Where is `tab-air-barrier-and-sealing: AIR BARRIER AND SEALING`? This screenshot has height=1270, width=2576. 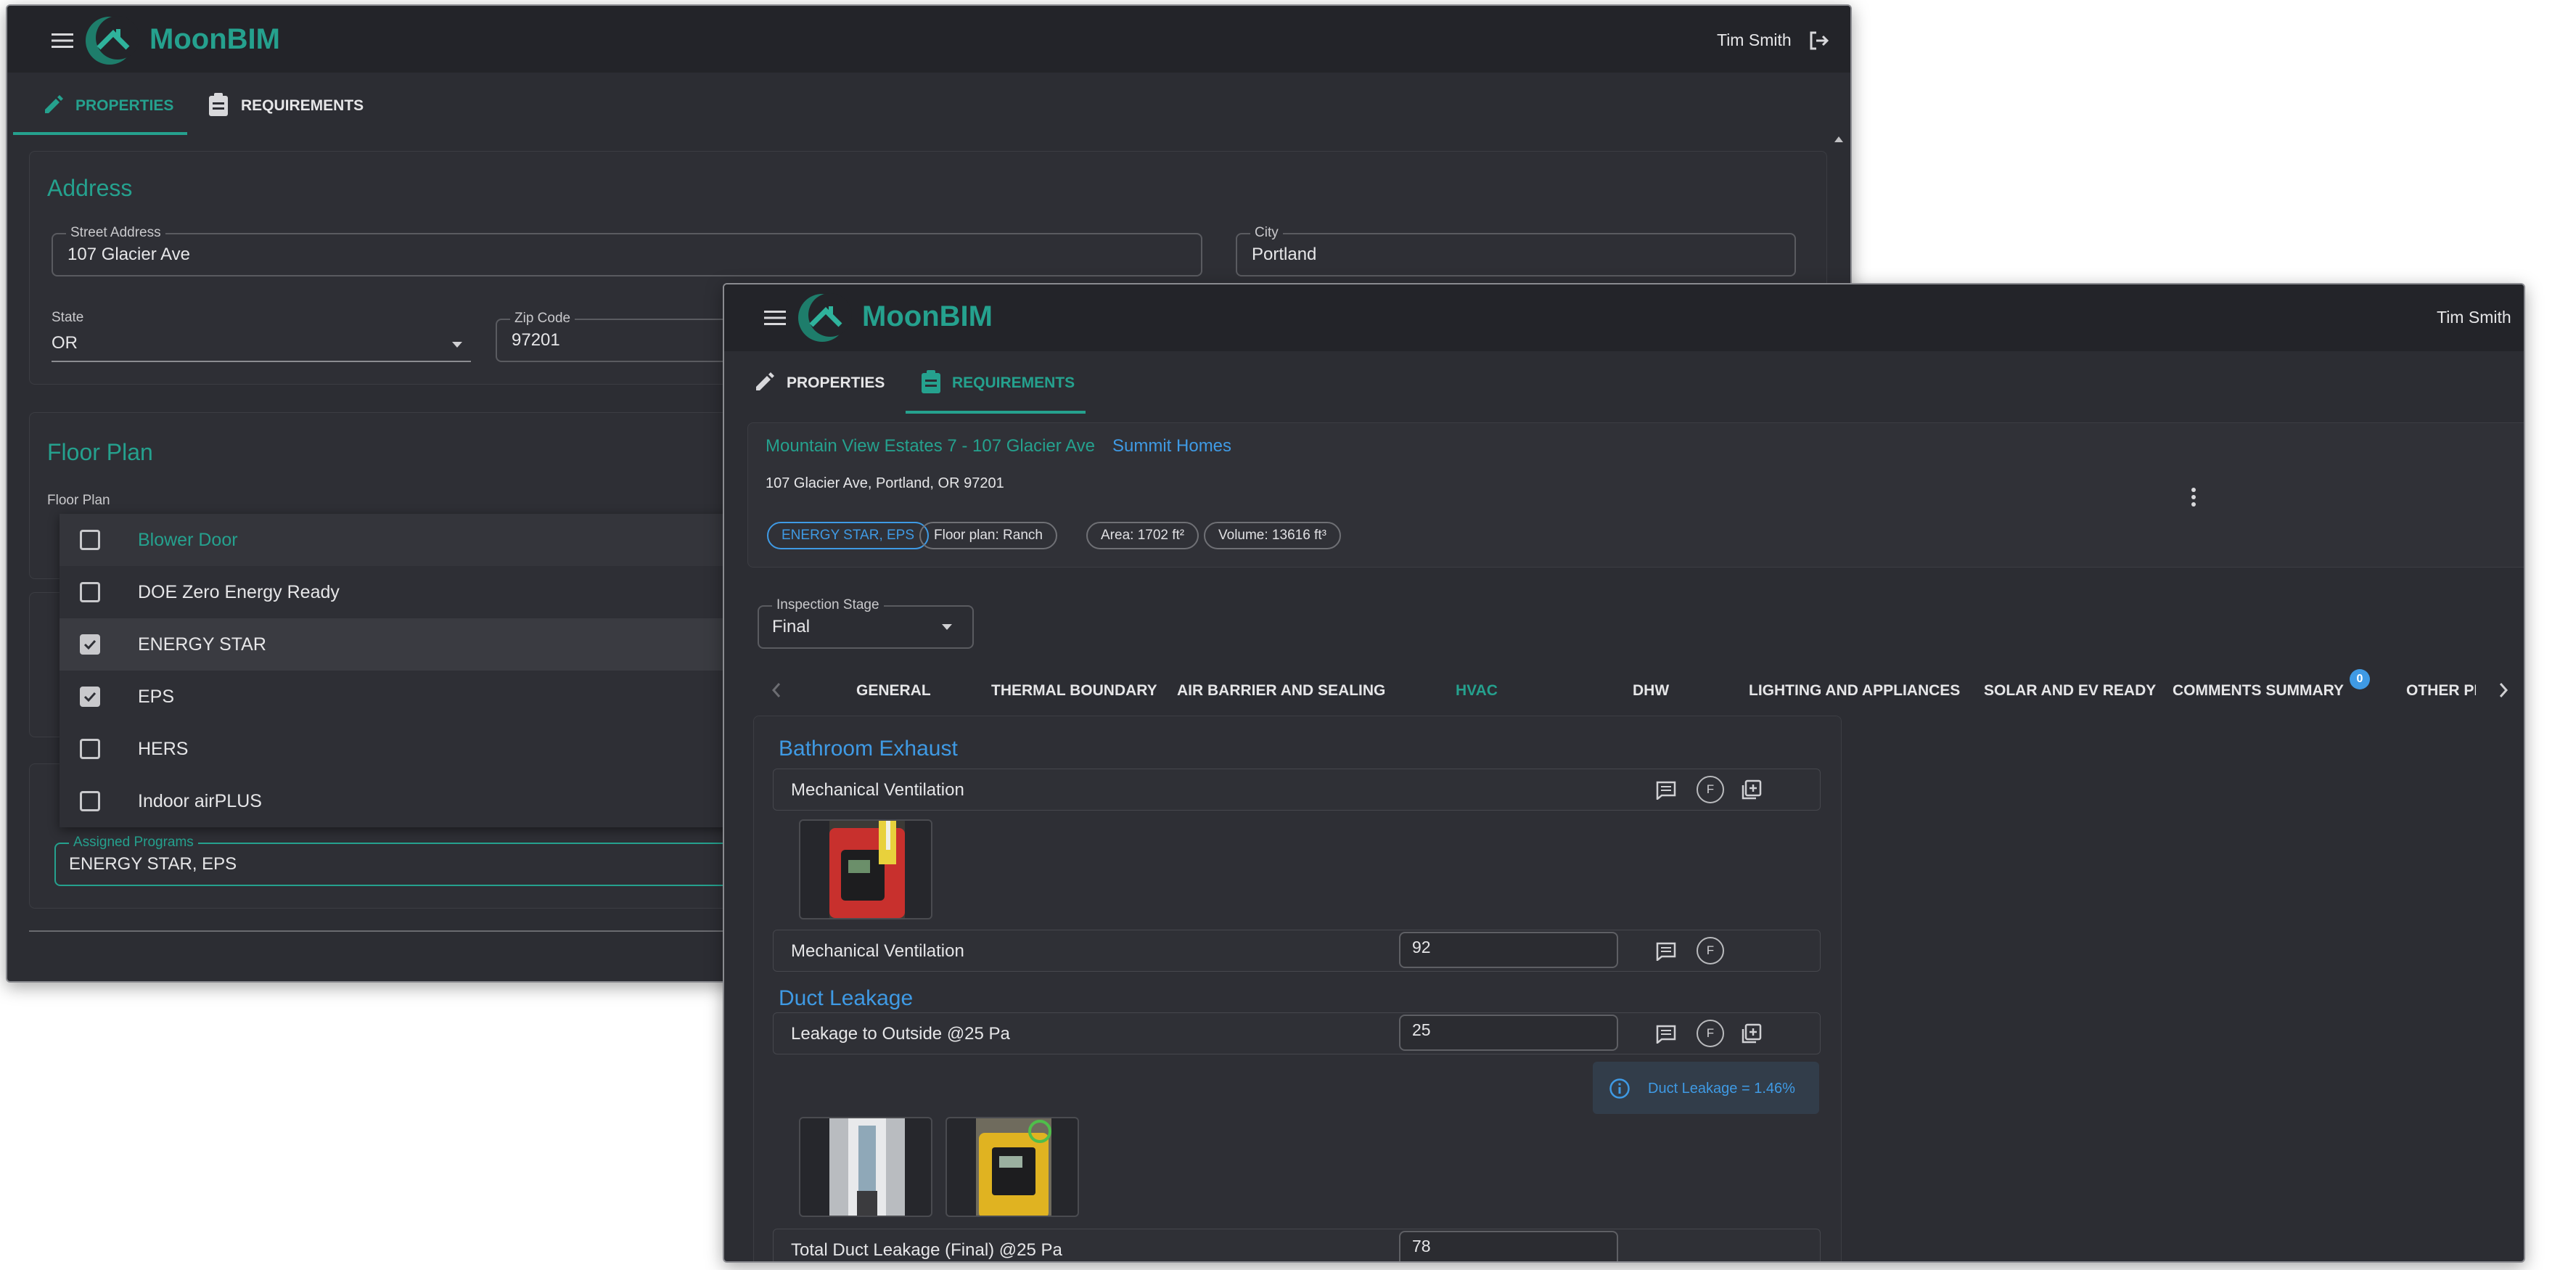
tab-air-barrier-and-sealing: AIR BARRIER AND SEALING is located at coordinates (1281, 691).